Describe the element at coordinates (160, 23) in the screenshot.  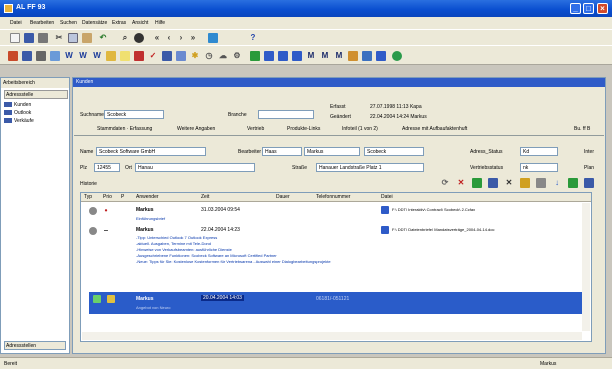
I see `menu-hilfe: Hilfe` at that location.